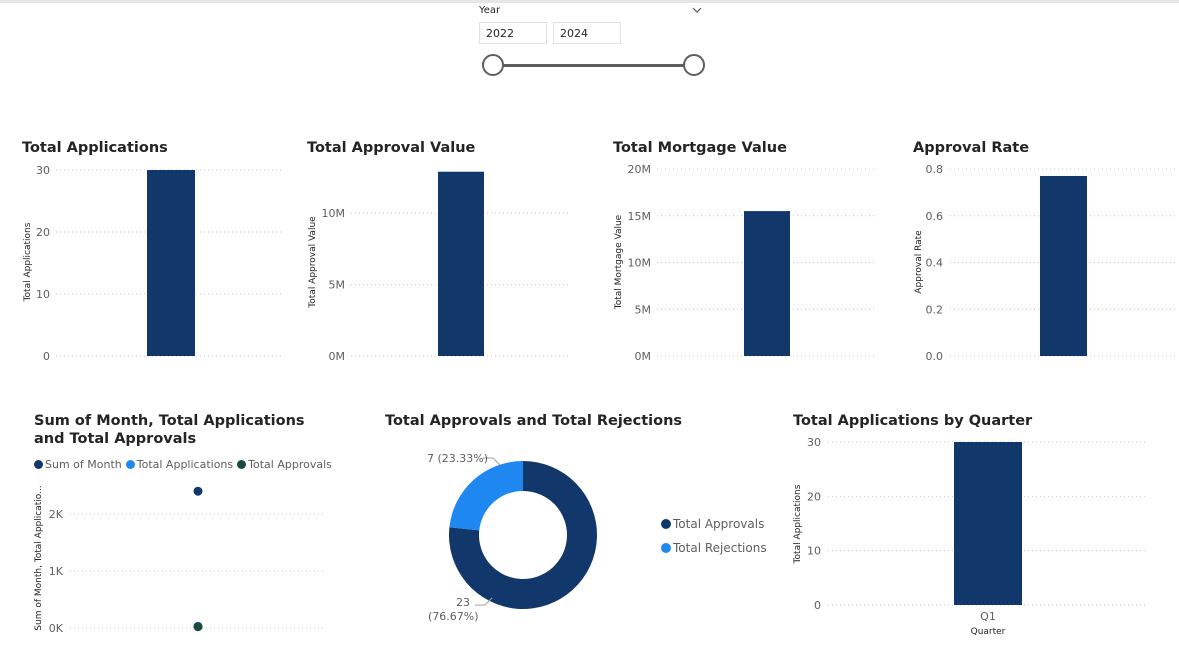 This screenshot has height=661, width=1179. What do you see at coordinates (463, 602) in the screenshot?
I see `donut-data-label: 23` at bounding box center [463, 602].